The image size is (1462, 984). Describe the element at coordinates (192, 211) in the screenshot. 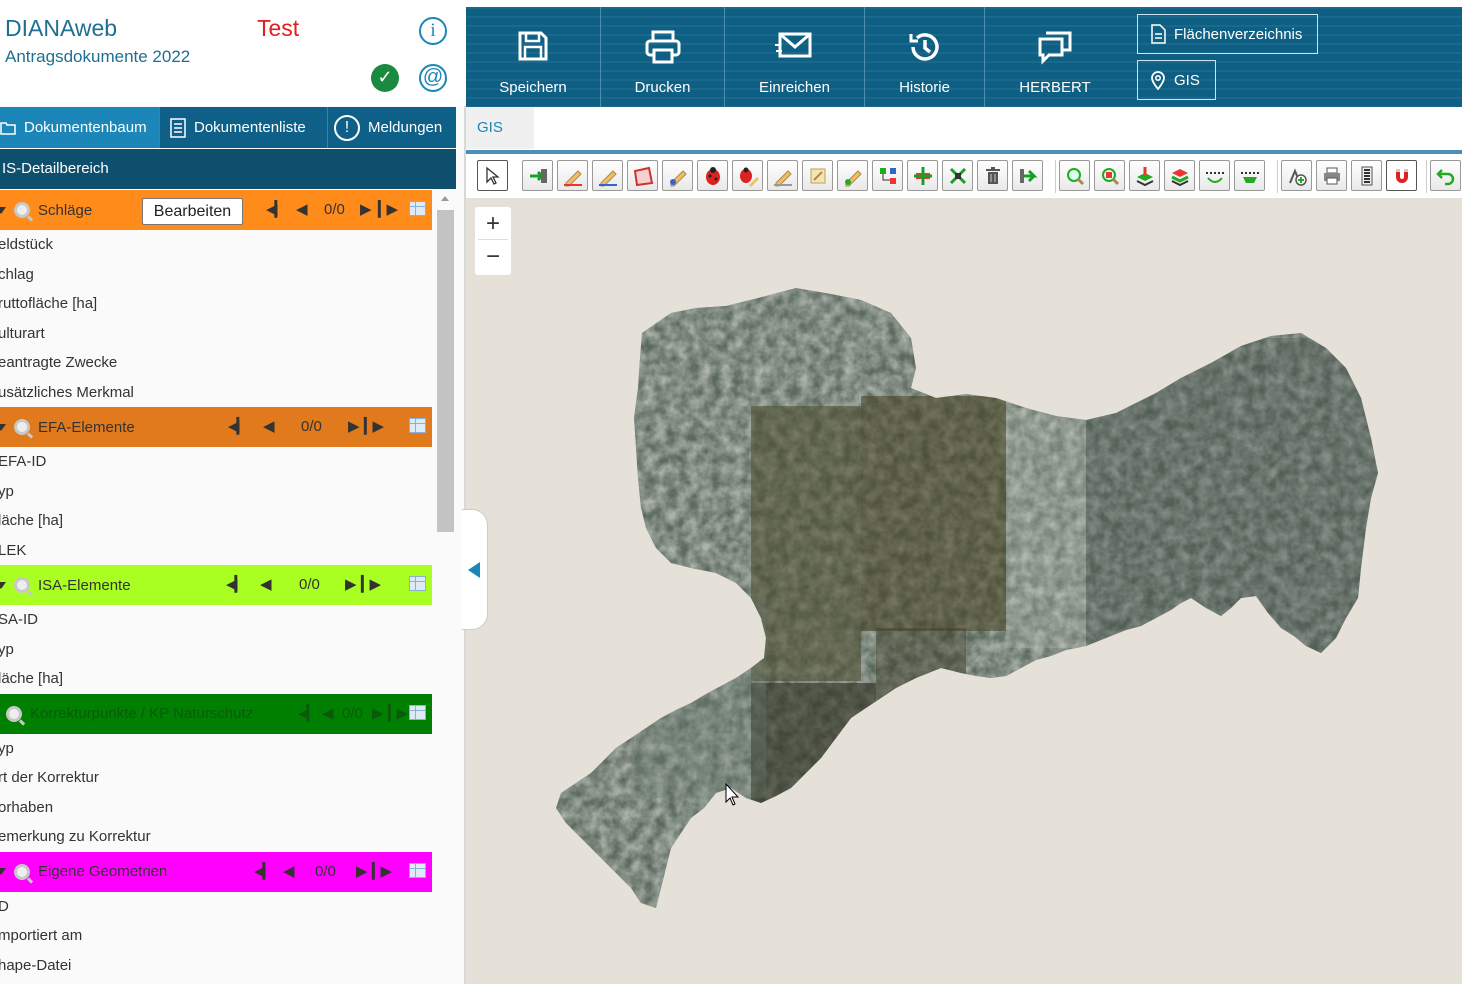

I see `edit-button: Bearbeiten` at that location.